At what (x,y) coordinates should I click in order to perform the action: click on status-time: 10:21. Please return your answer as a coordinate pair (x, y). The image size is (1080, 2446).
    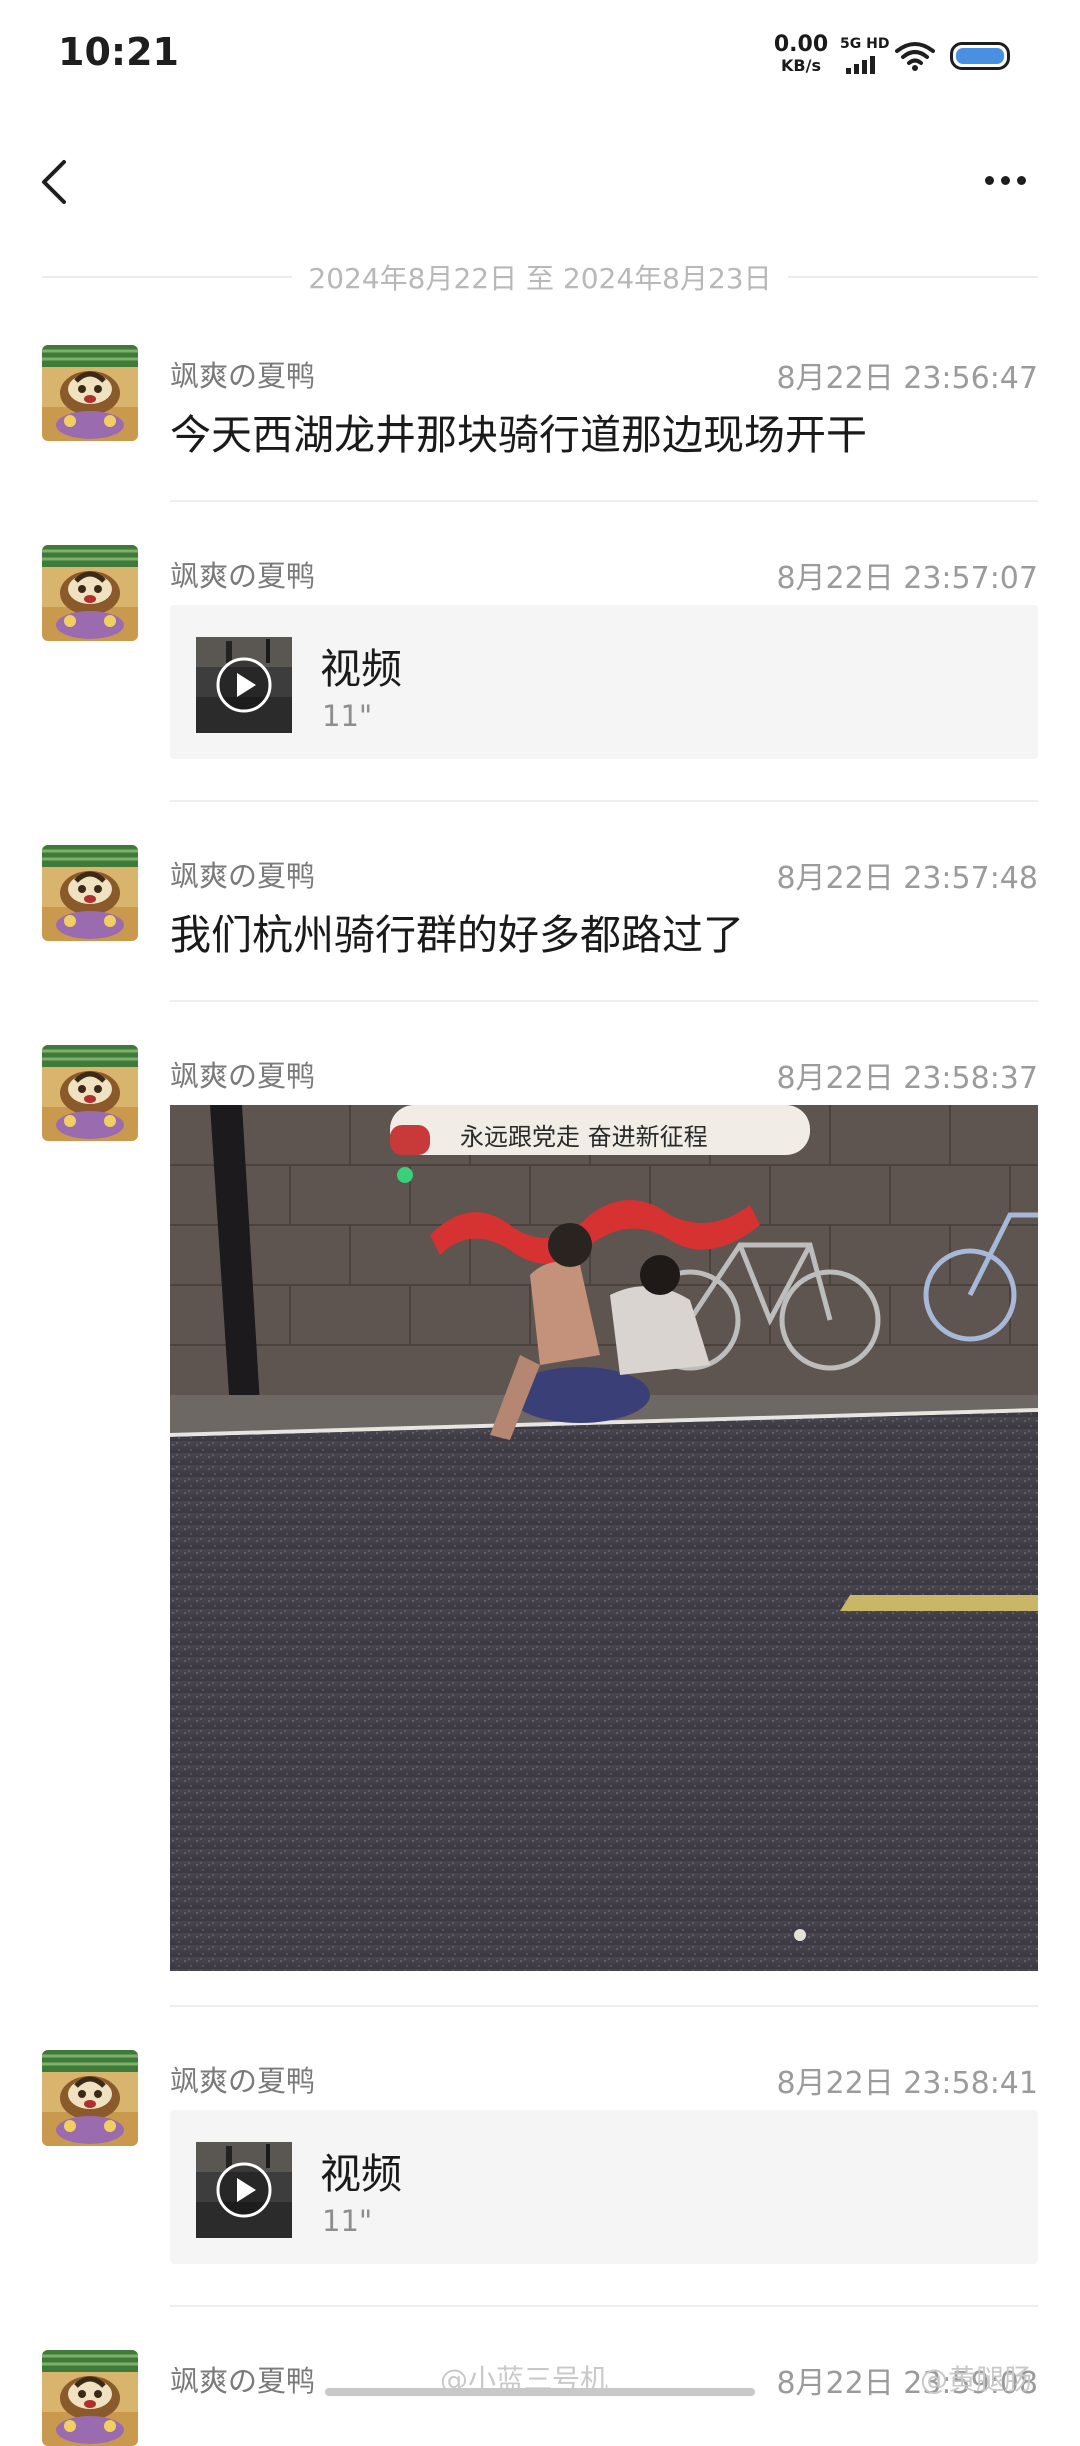
    Looking at the image, I should click on (118, 52).